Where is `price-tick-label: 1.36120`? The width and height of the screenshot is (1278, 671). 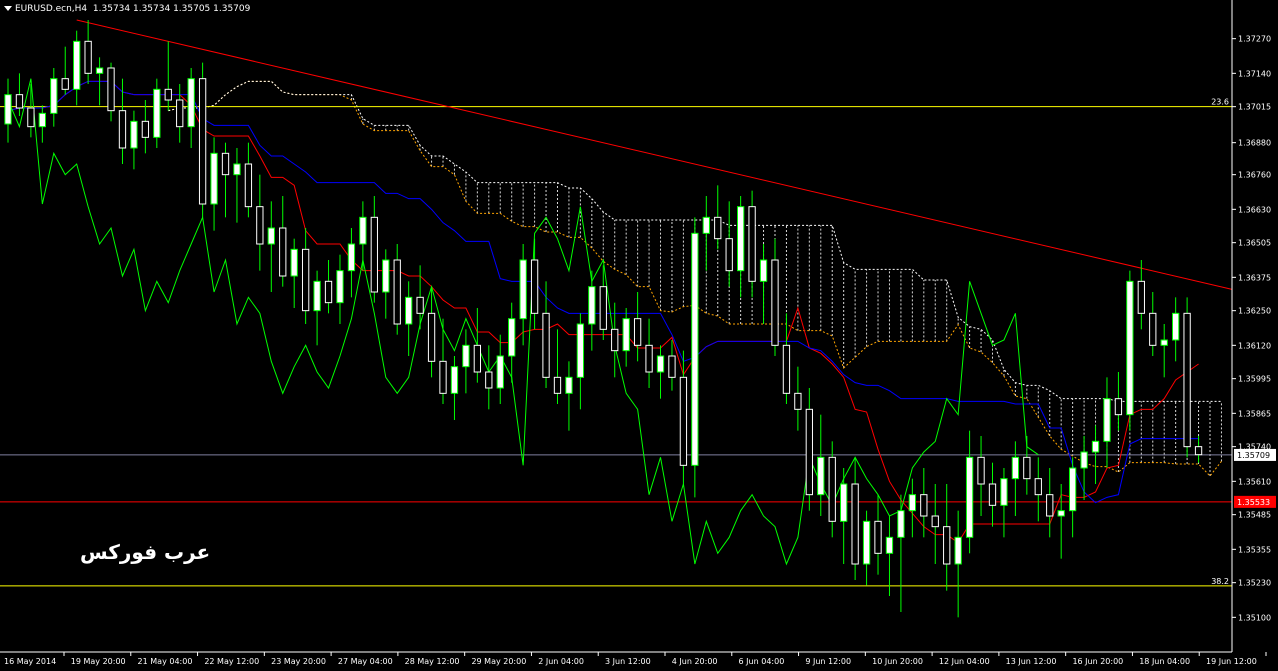 price-tick-label: 1.36120 is located at coordinates (1254, 345).